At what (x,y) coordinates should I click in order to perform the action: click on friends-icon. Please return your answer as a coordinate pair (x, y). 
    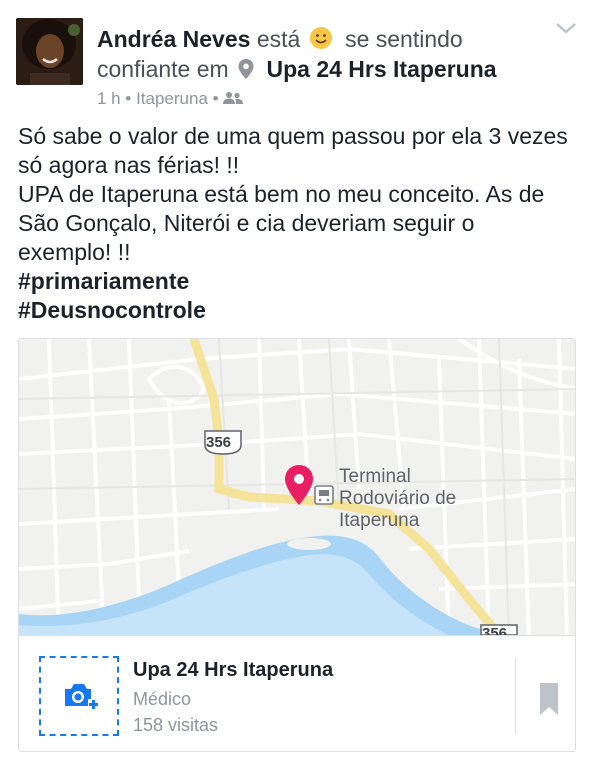
    Looking at the image, I should click on (233, 98).